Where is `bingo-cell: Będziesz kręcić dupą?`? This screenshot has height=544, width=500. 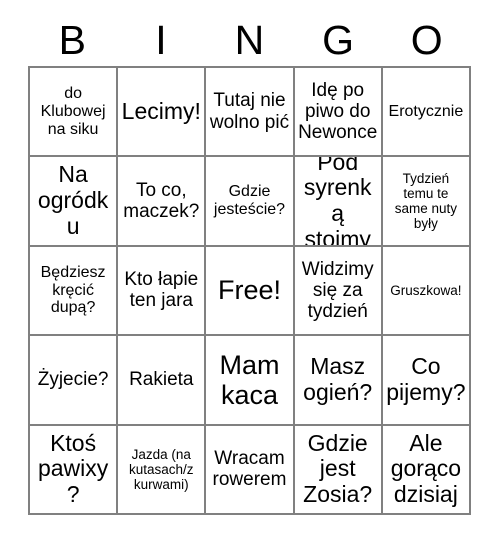
bingo-cell: Będziesz kręcić dupą? is located at coordinates (74, 291).